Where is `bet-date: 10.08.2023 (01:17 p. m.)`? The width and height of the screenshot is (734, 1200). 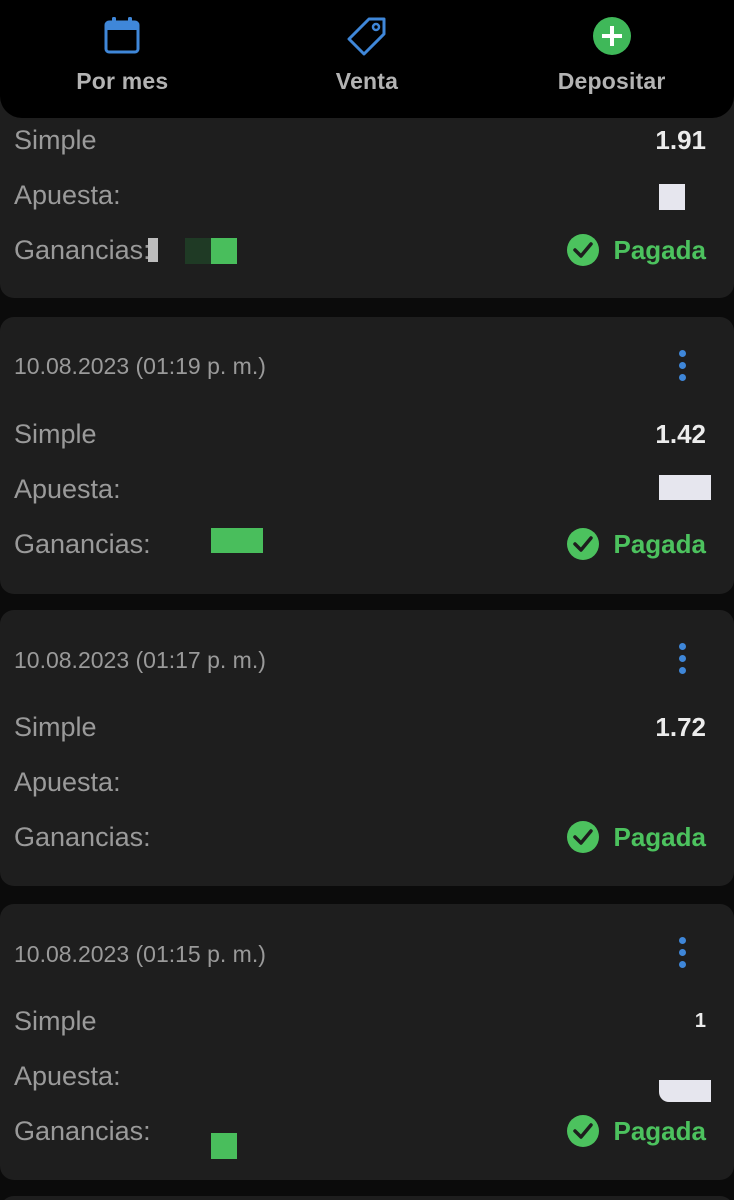 bet-date: 10.08.2023 (01:17 p. m.) is located at coordinates (140, 660).